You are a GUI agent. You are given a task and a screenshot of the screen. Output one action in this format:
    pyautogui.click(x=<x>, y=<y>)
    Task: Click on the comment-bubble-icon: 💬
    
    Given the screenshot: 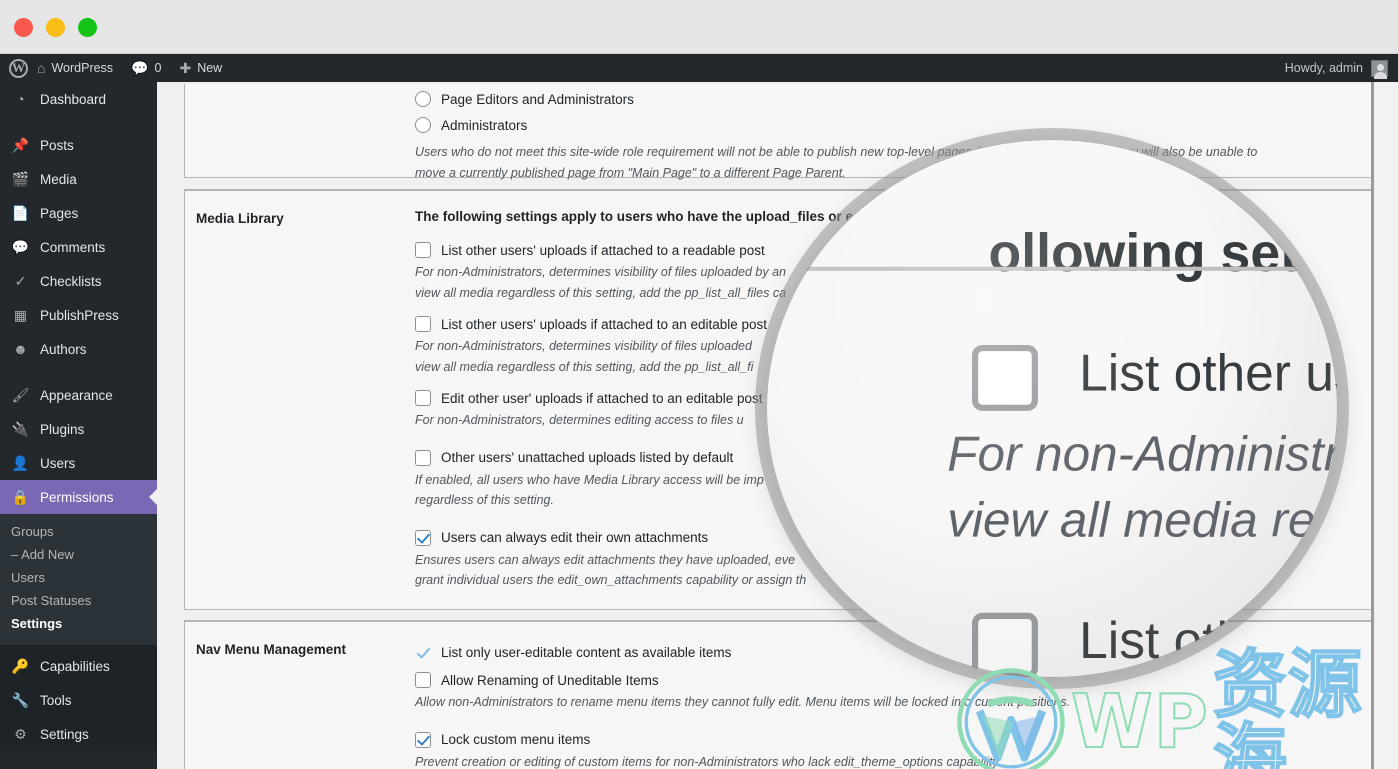 What is the action you would take?
    pyautogui.click(x=140, y=68)
    